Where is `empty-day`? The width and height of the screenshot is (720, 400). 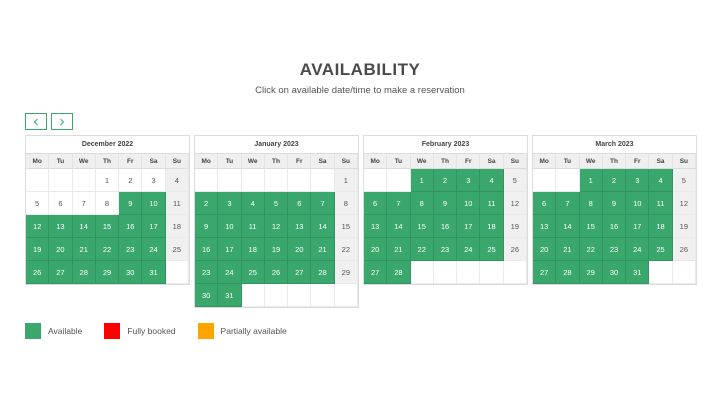
empty-day is located at coordinates (276, 180).